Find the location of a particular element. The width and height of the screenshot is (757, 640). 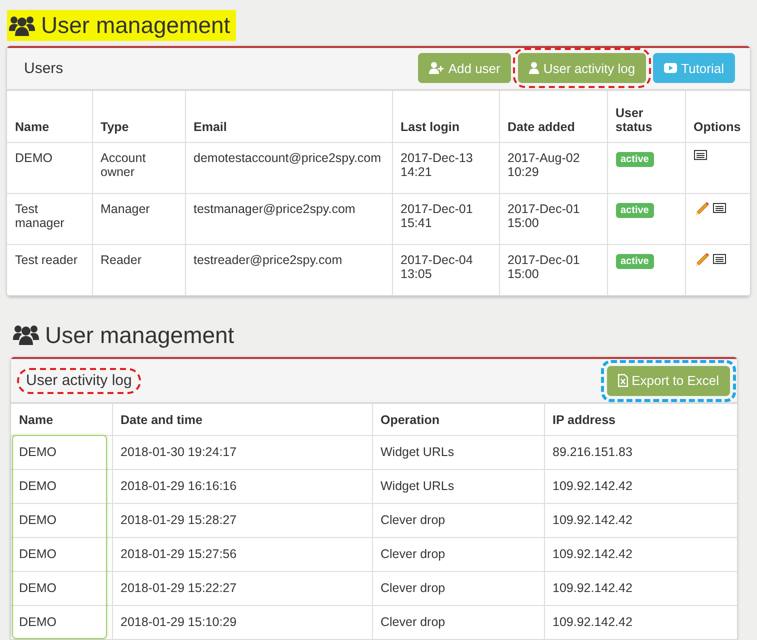

table-cell: 2017-Dec-01 15:41 is located at coordinates (445, 218).